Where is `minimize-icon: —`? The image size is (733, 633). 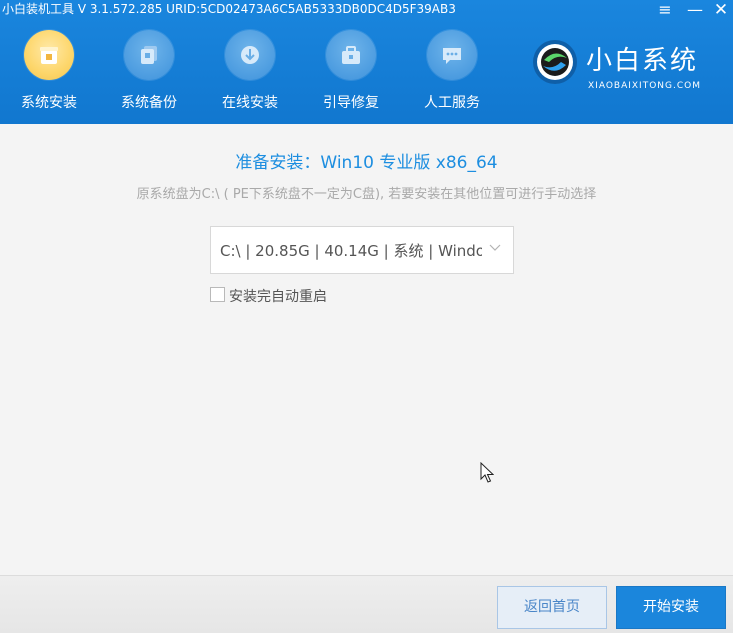 minimize-icon: — is located at coordinates (695, 11).